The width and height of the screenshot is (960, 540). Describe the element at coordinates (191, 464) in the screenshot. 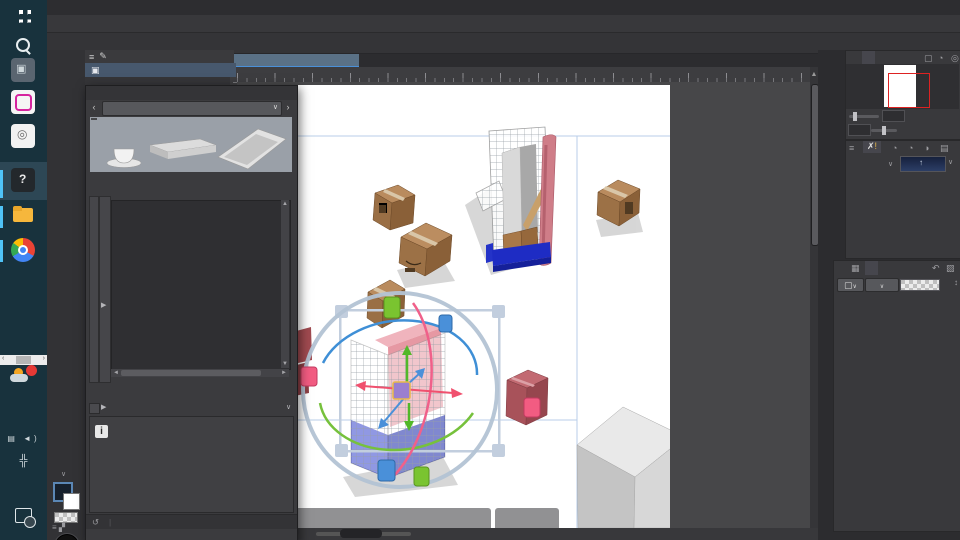

I see `tool-info-box: i` at that location.